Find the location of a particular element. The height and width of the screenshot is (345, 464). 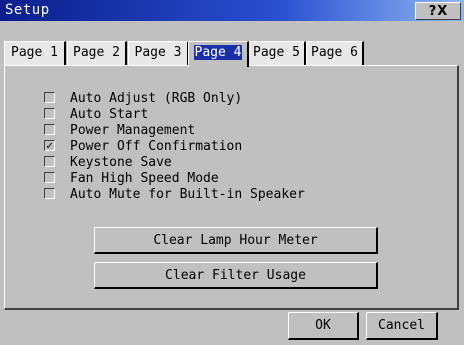

tab-label: Page 6 is located at coordinates (334, 52).